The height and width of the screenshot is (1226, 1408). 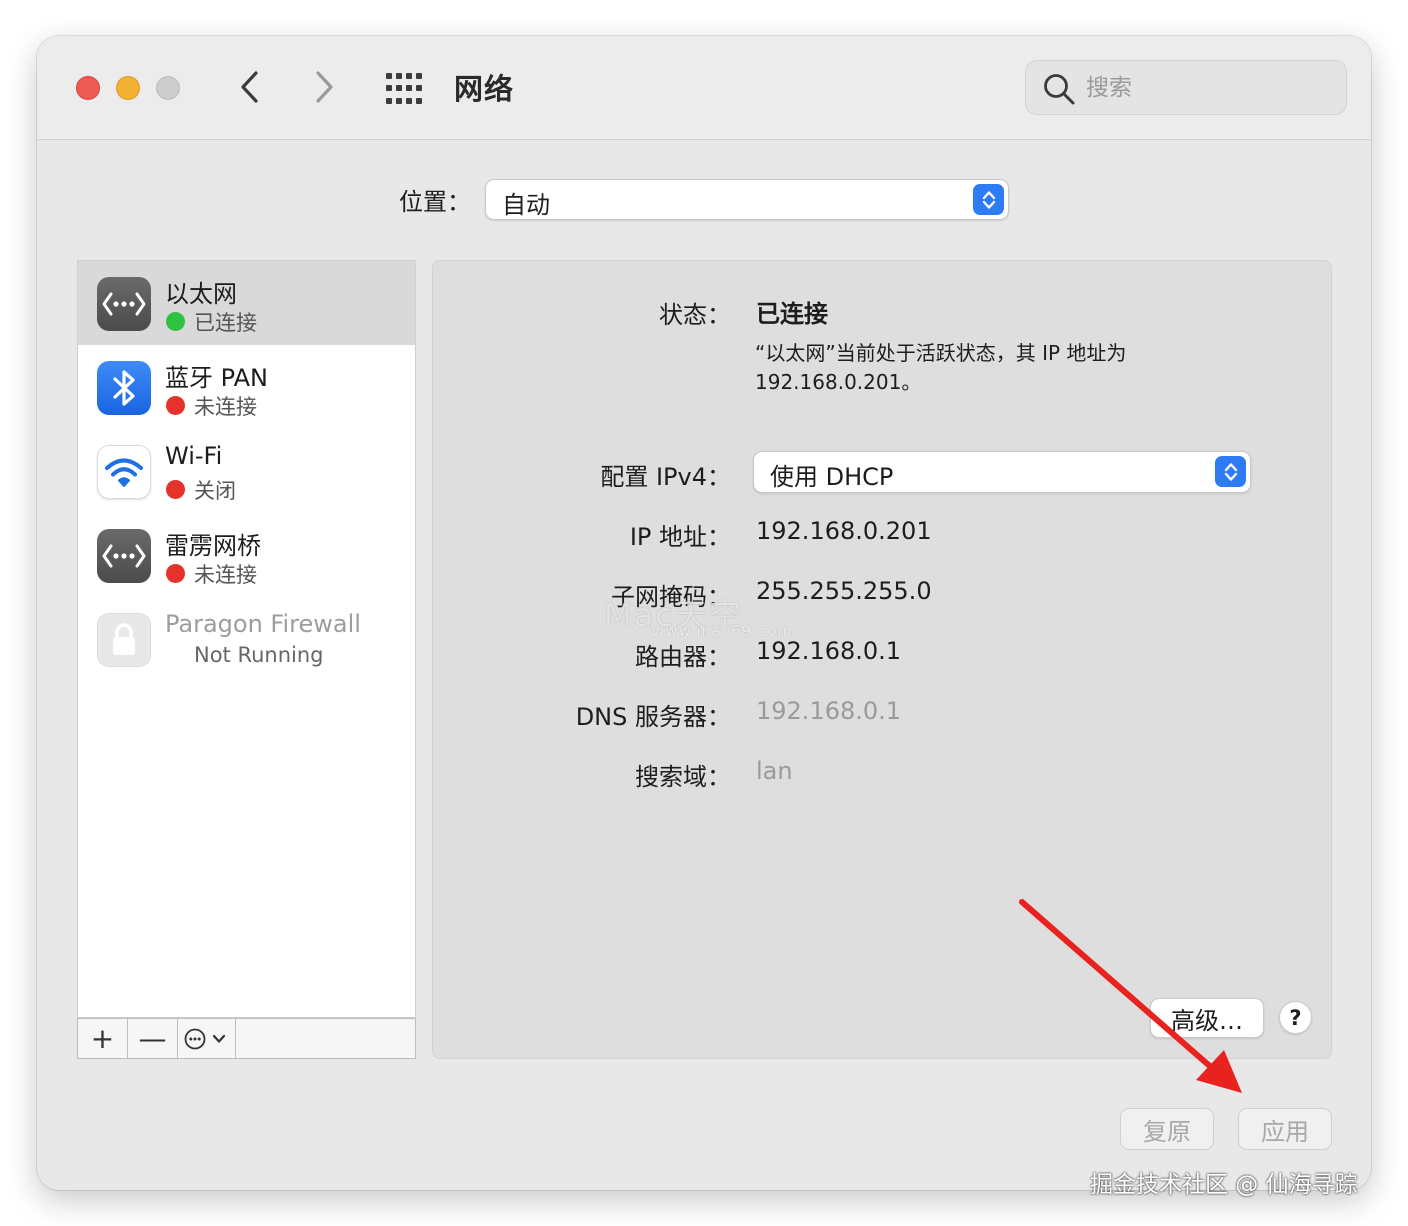 I want to click on service-list-toolbar: + —, so click(x=246, y=1038).